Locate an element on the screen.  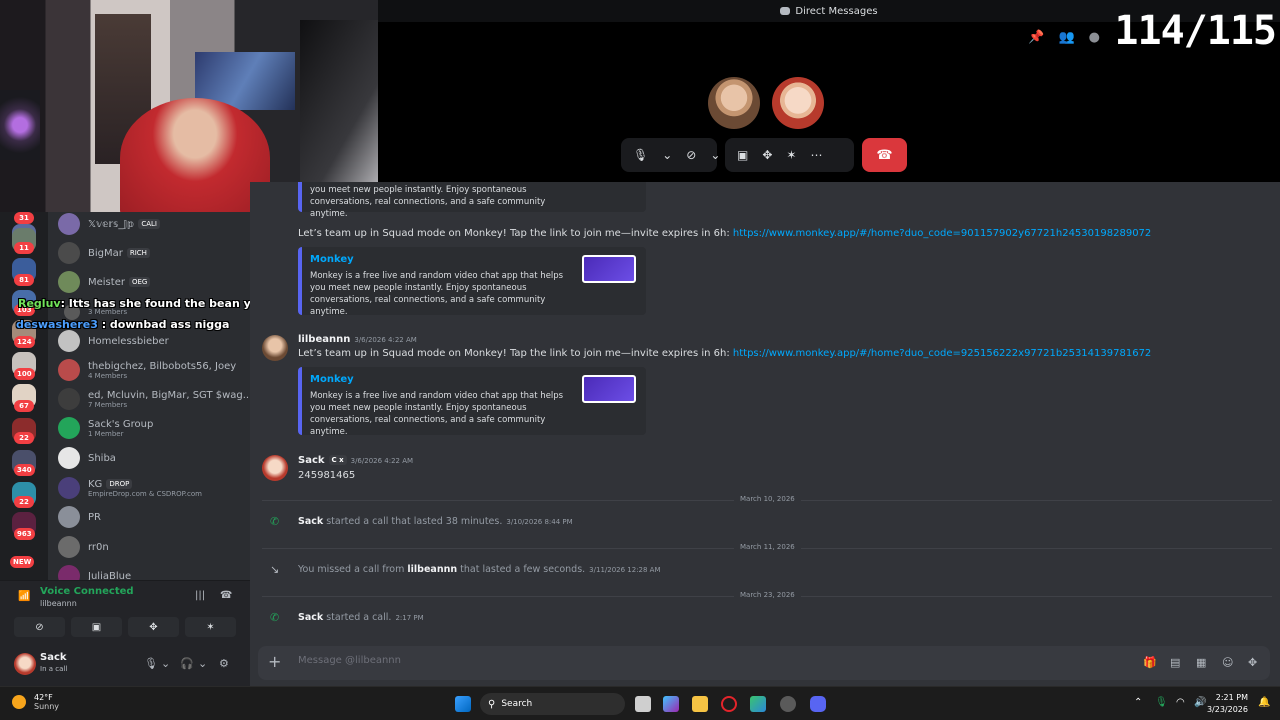
message-input is located at coordinates (698, 660).